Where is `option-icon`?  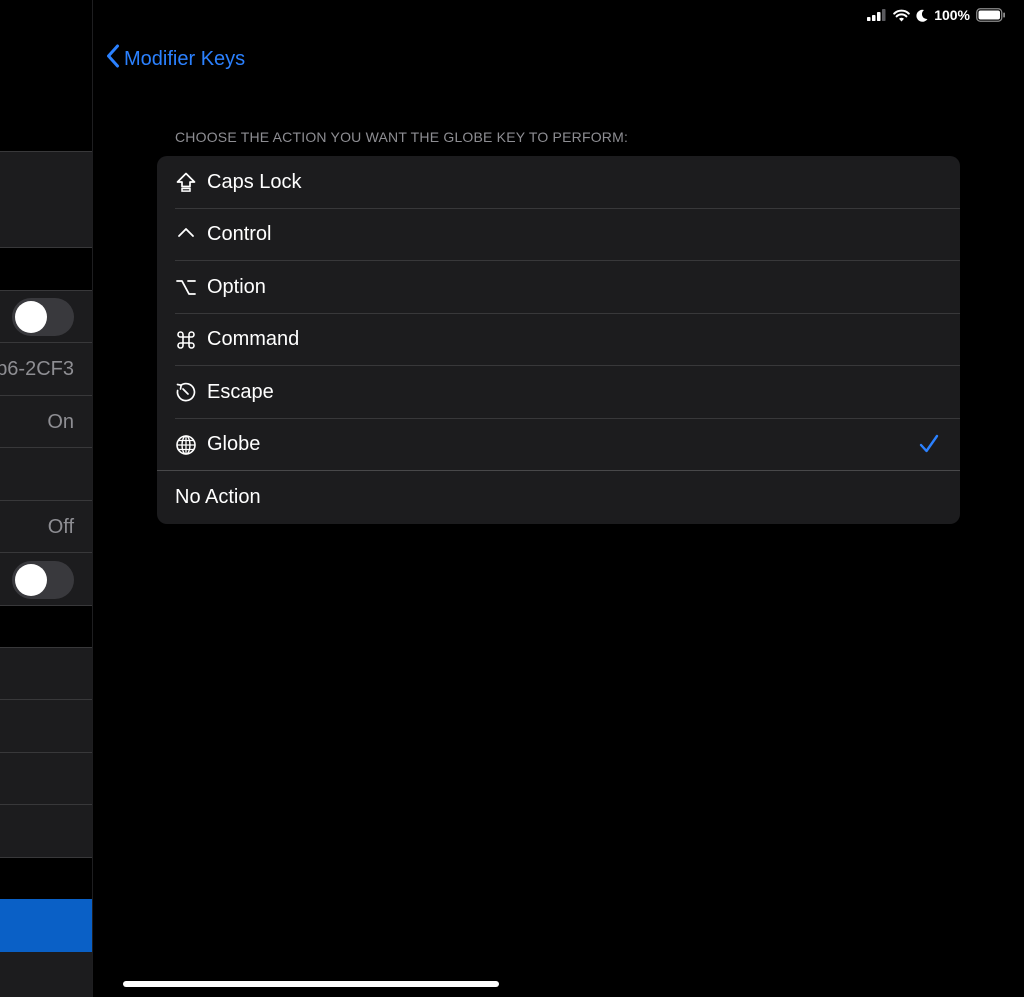 option-icon is located at coordinates (186, 287).